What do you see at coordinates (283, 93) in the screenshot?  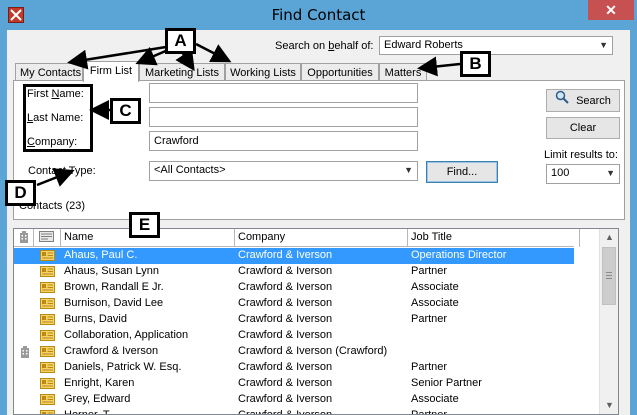 I see `first-name-input` at bounding box center [283, 93].